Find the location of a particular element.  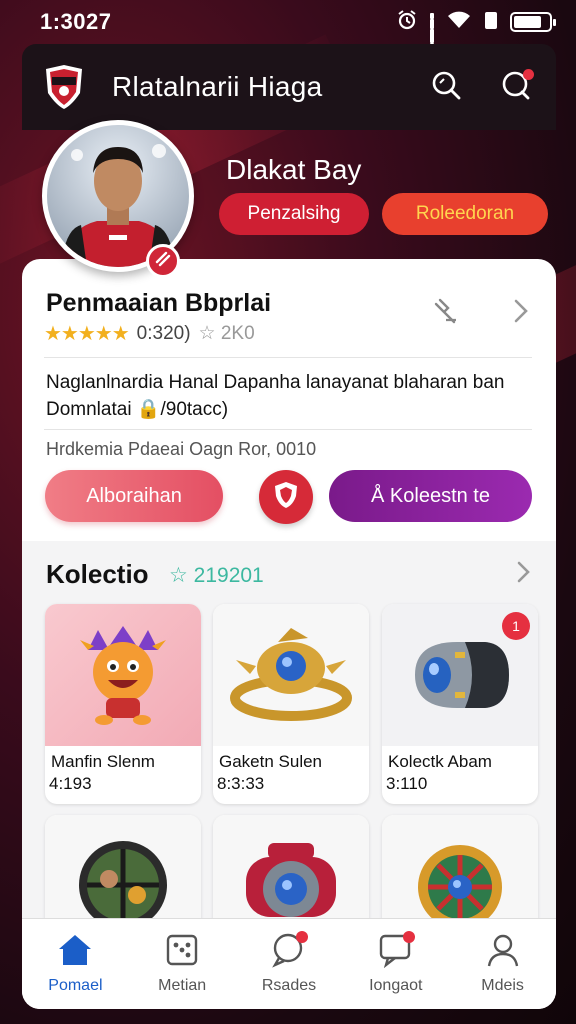

message-icon is located at coordinates (396, 950).